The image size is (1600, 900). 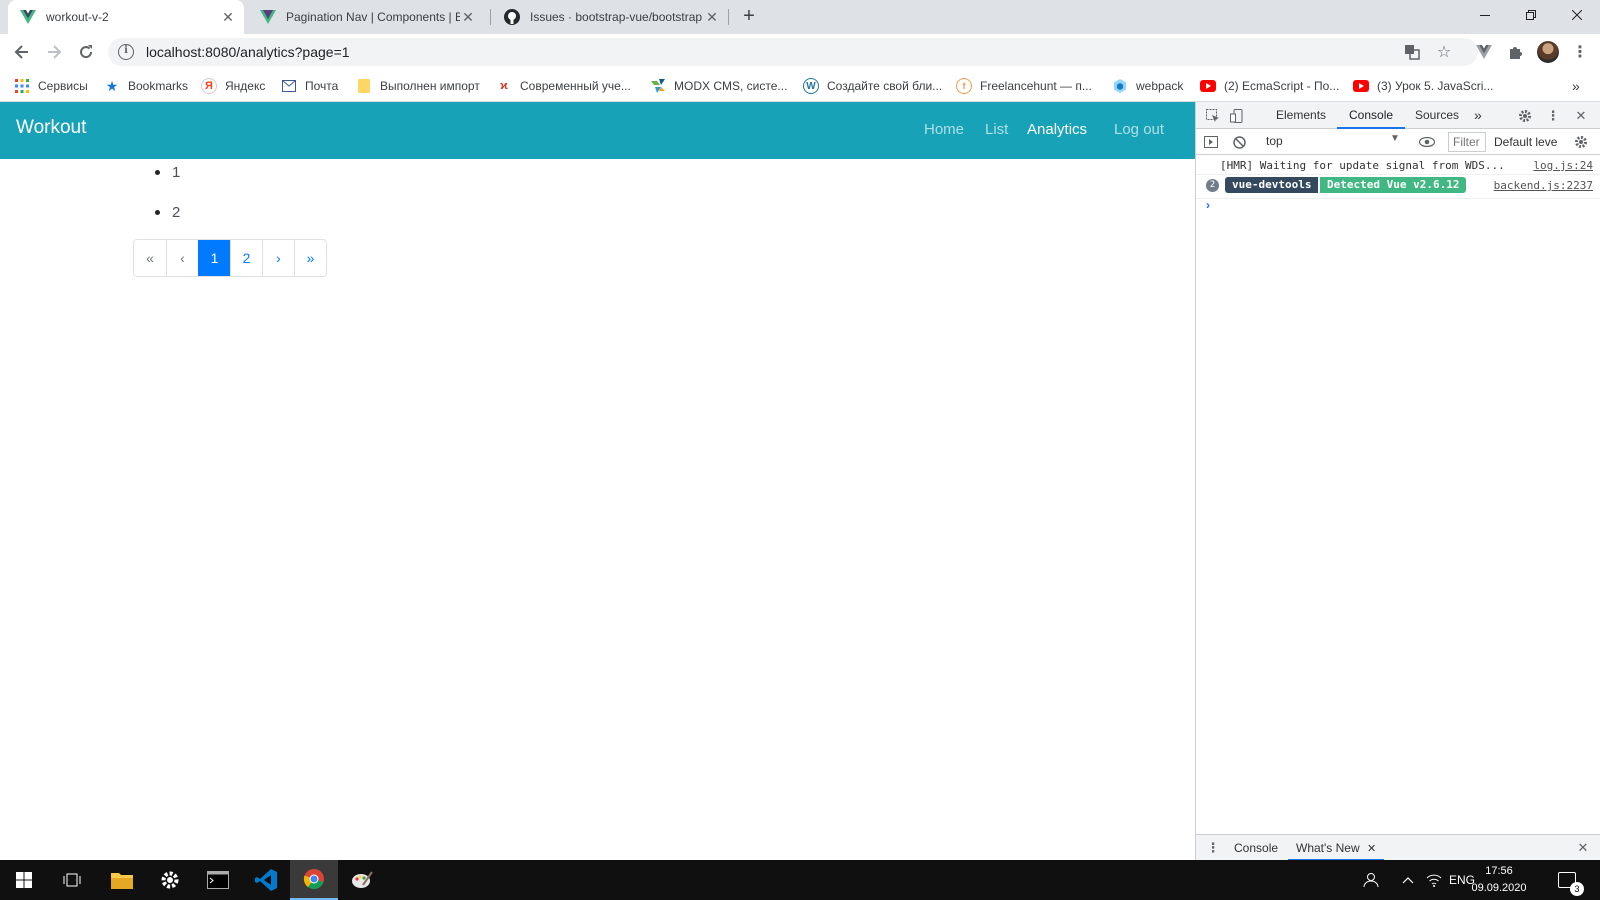 I want to click on system-clock: 17:56 09.09.2020, so click(x=1499, y=880).